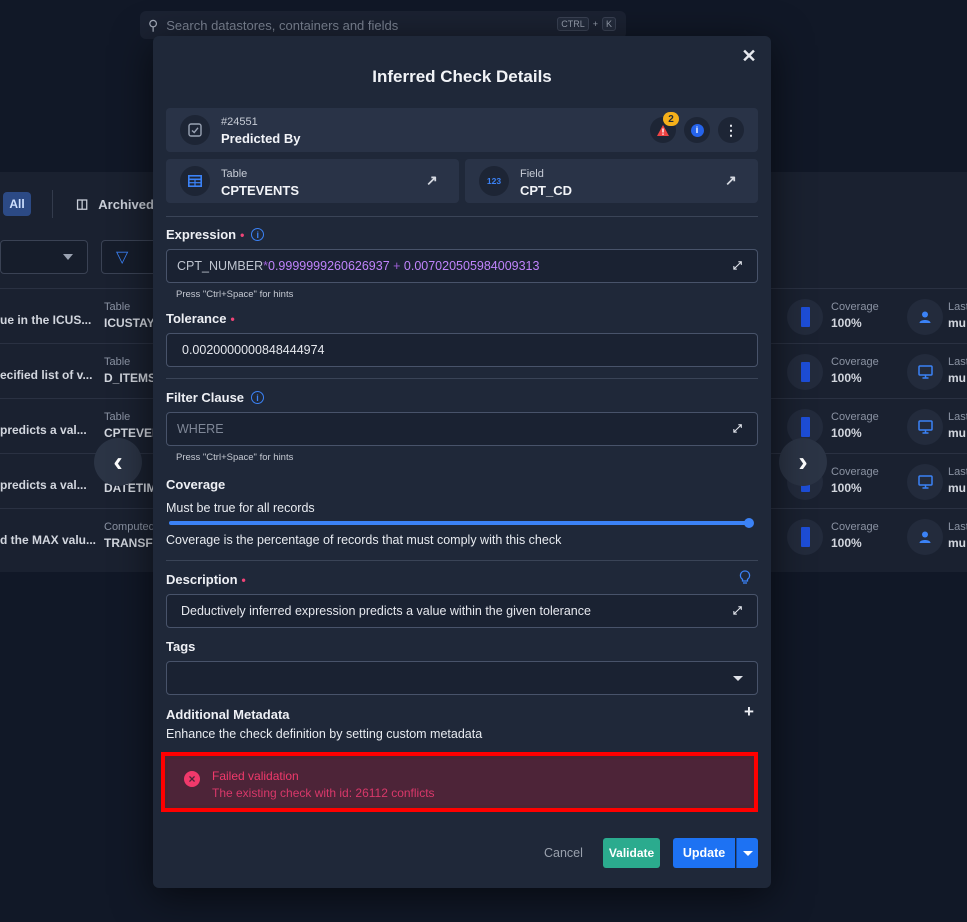 The height and width of the screenshot is (922, 967). I want to click on check-header-card: #24551 Predicted By 2 i ⋮, so click(462, 130).